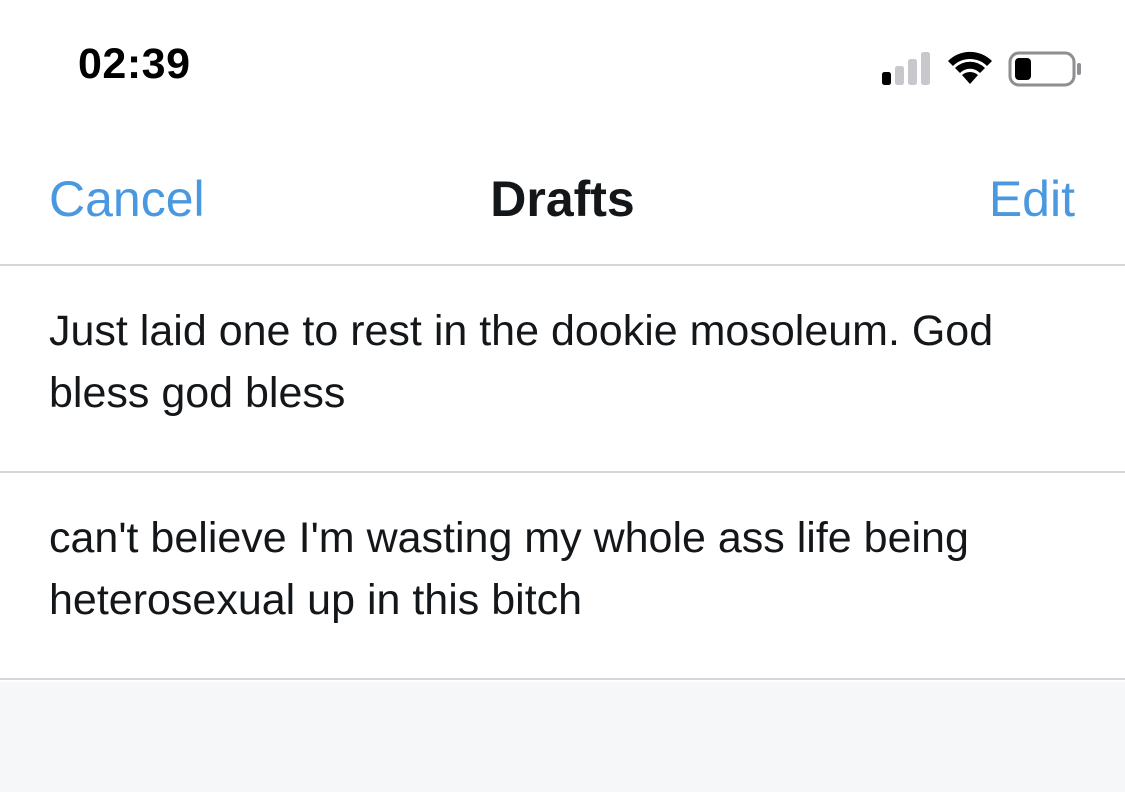 This screenshot has height=792, width=1125. What do you see at coordinates (562, 199) in the screenshot?
I see `page-title: Drafts` at bounding box center [562, 199].